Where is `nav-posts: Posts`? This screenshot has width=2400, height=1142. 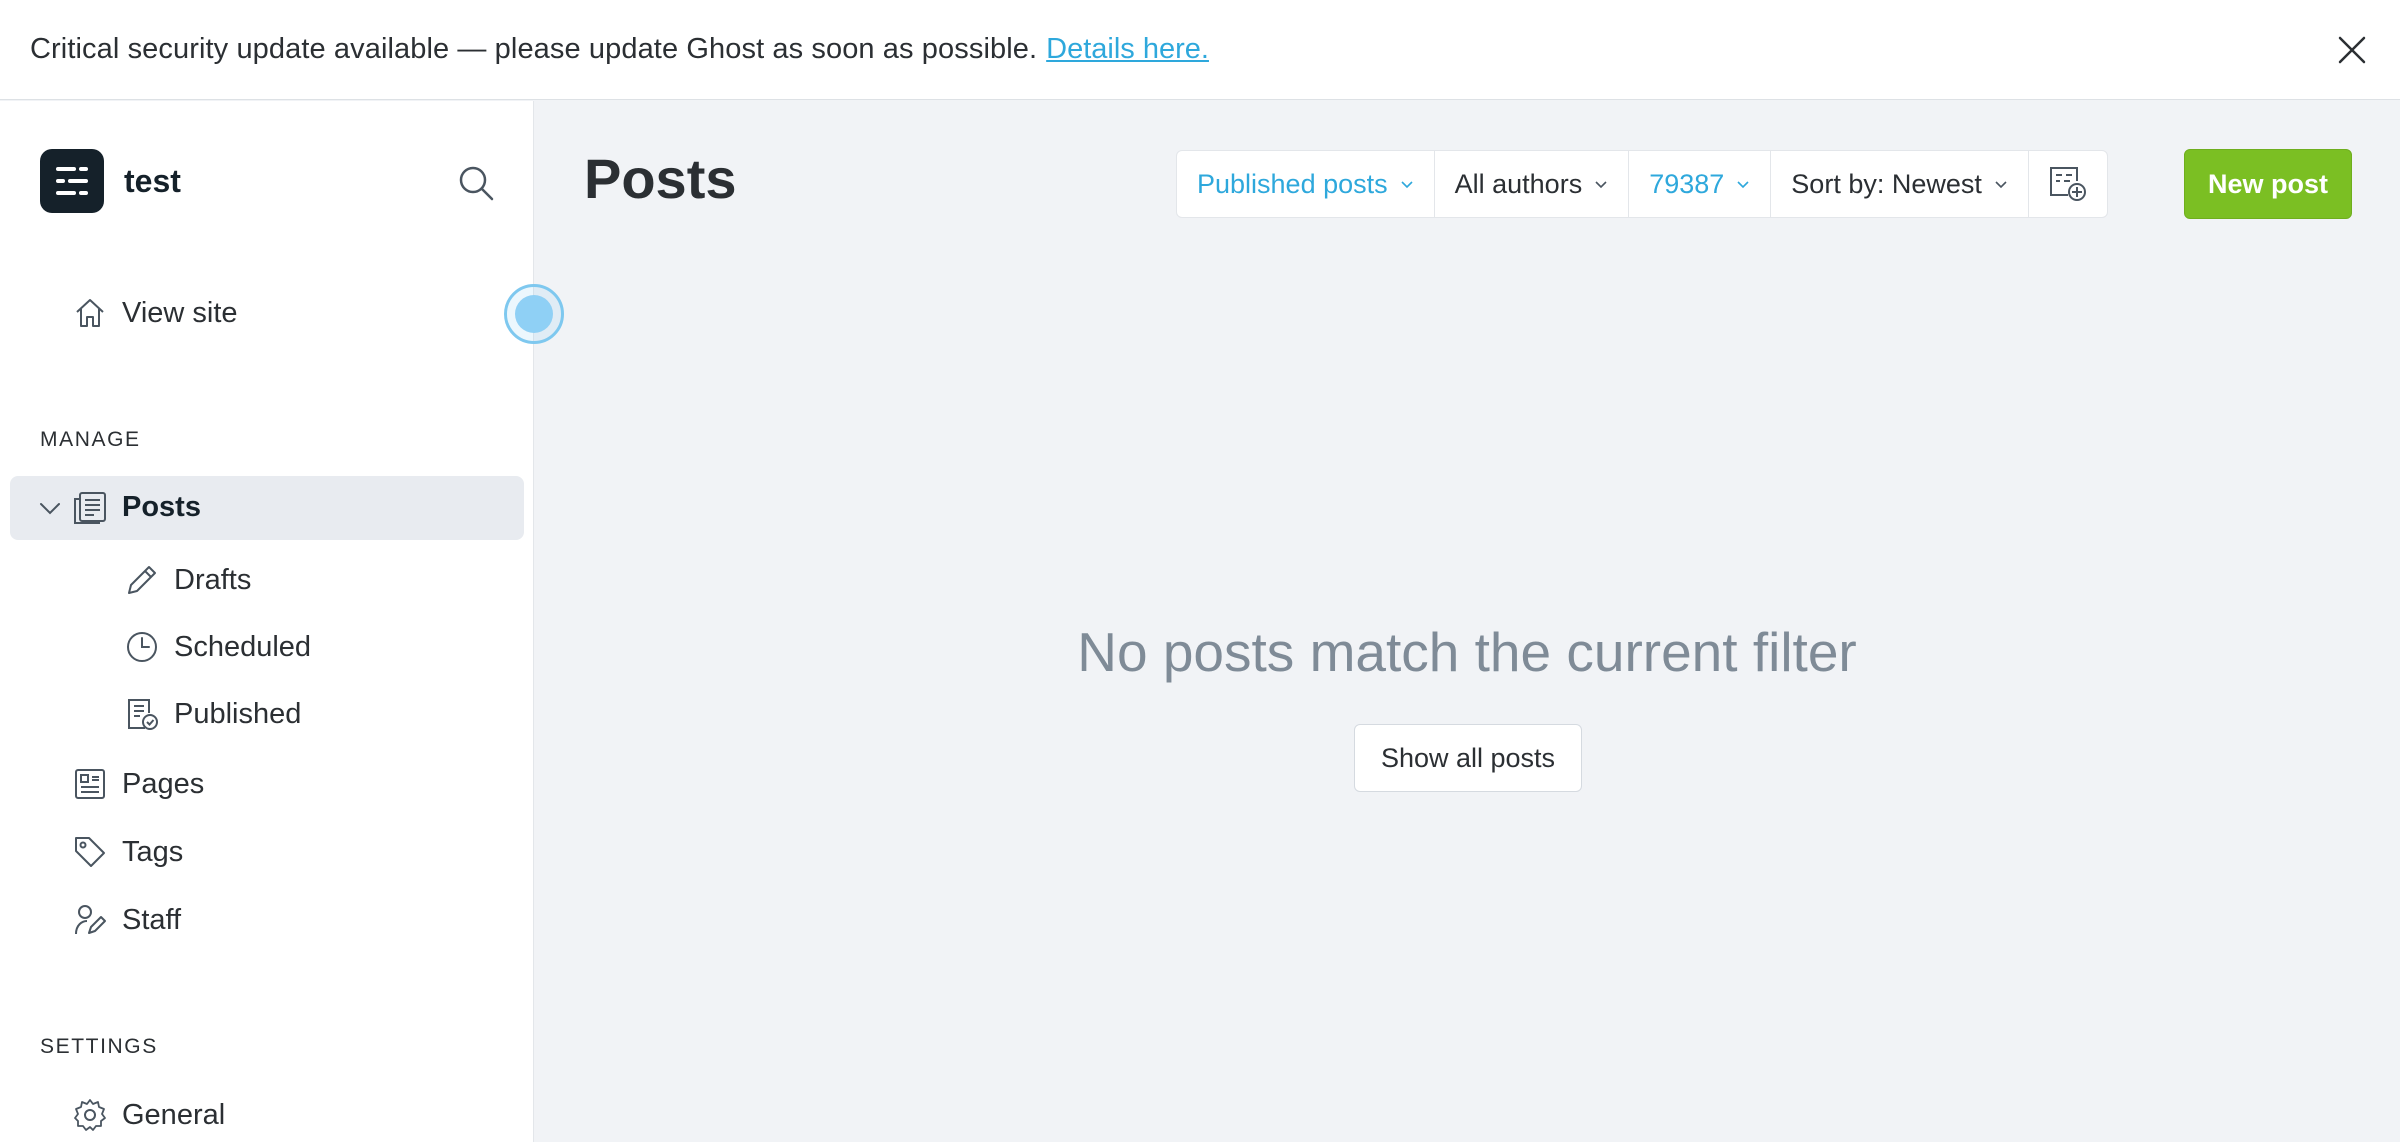
nav-posts: Posts is located at coordinates (267, 508).